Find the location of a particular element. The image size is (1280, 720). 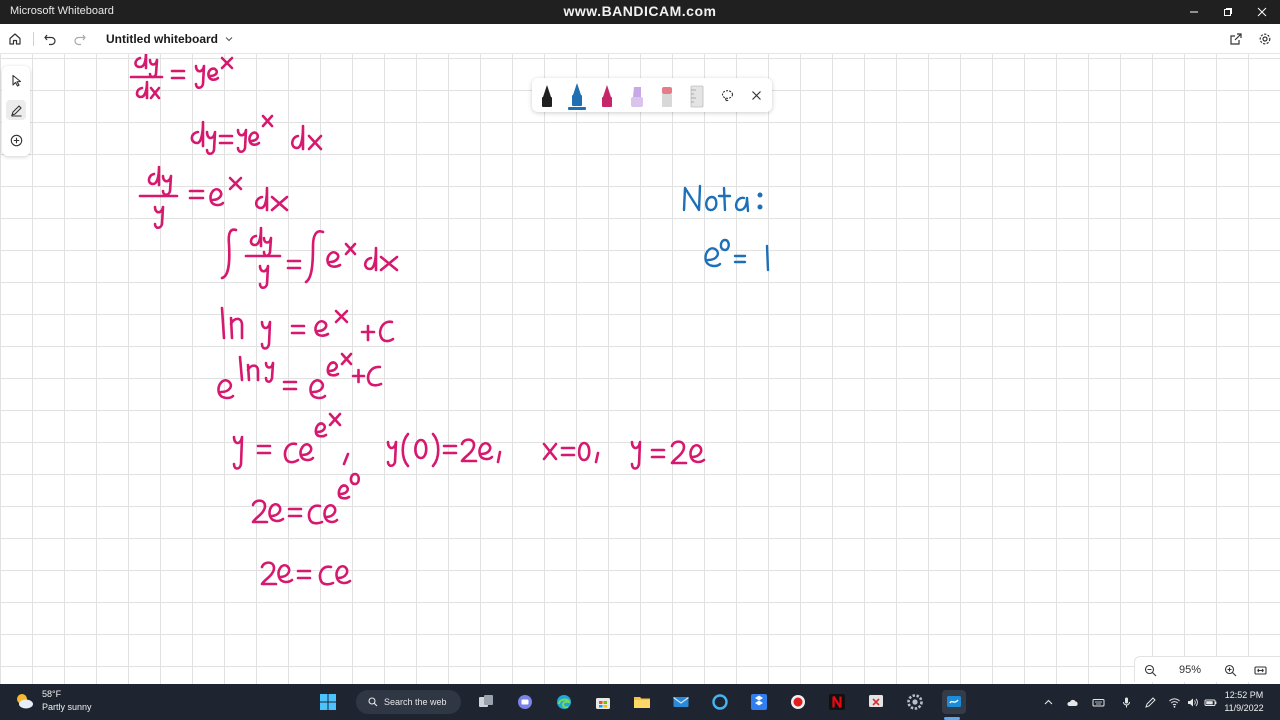

partly-sunny-icon is located at coordinates (25, 701).